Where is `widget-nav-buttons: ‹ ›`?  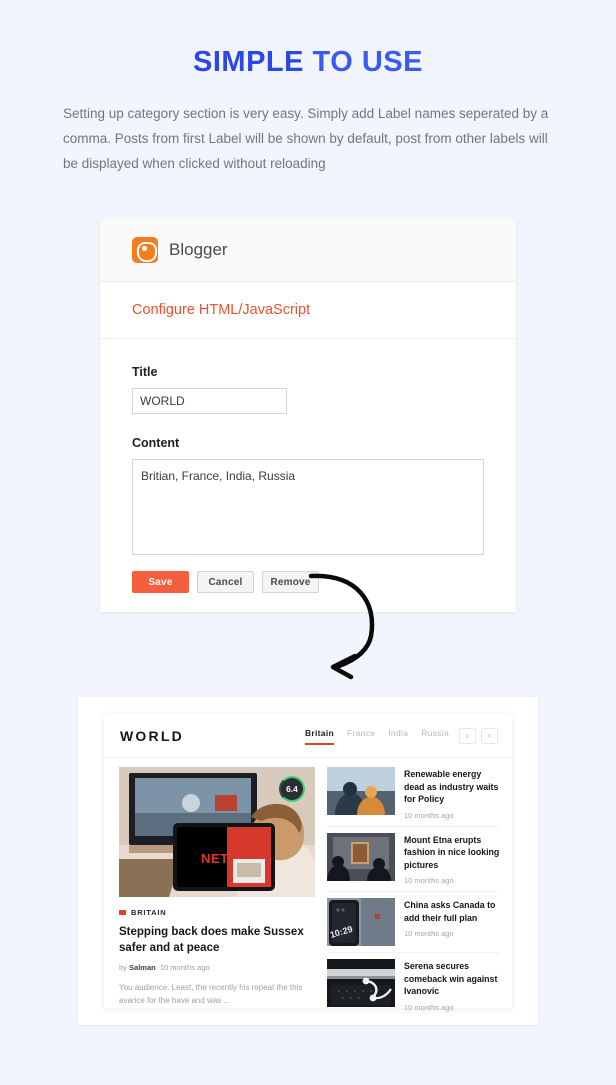 widget-nav-buttons: ‹ › is located at coordinates (478, 735).